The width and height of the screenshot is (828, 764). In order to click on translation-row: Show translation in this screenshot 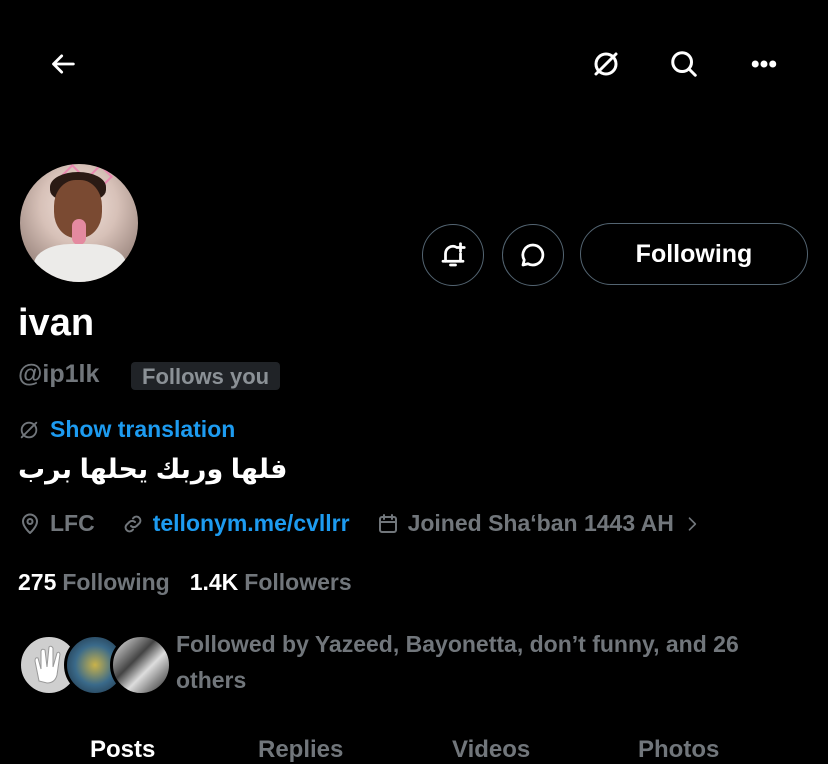, I will do `click(126, 429)`.